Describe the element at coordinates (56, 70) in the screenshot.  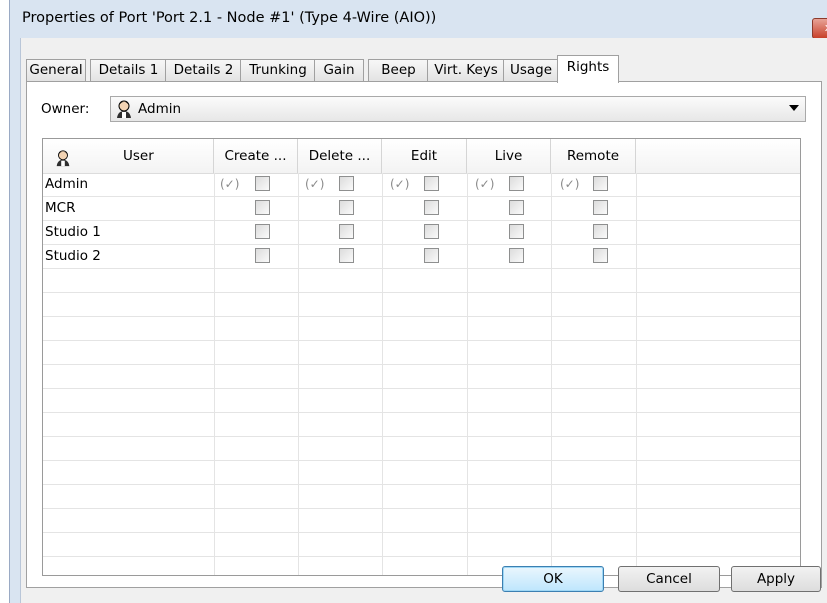
I see `tab-general: General` at that location.